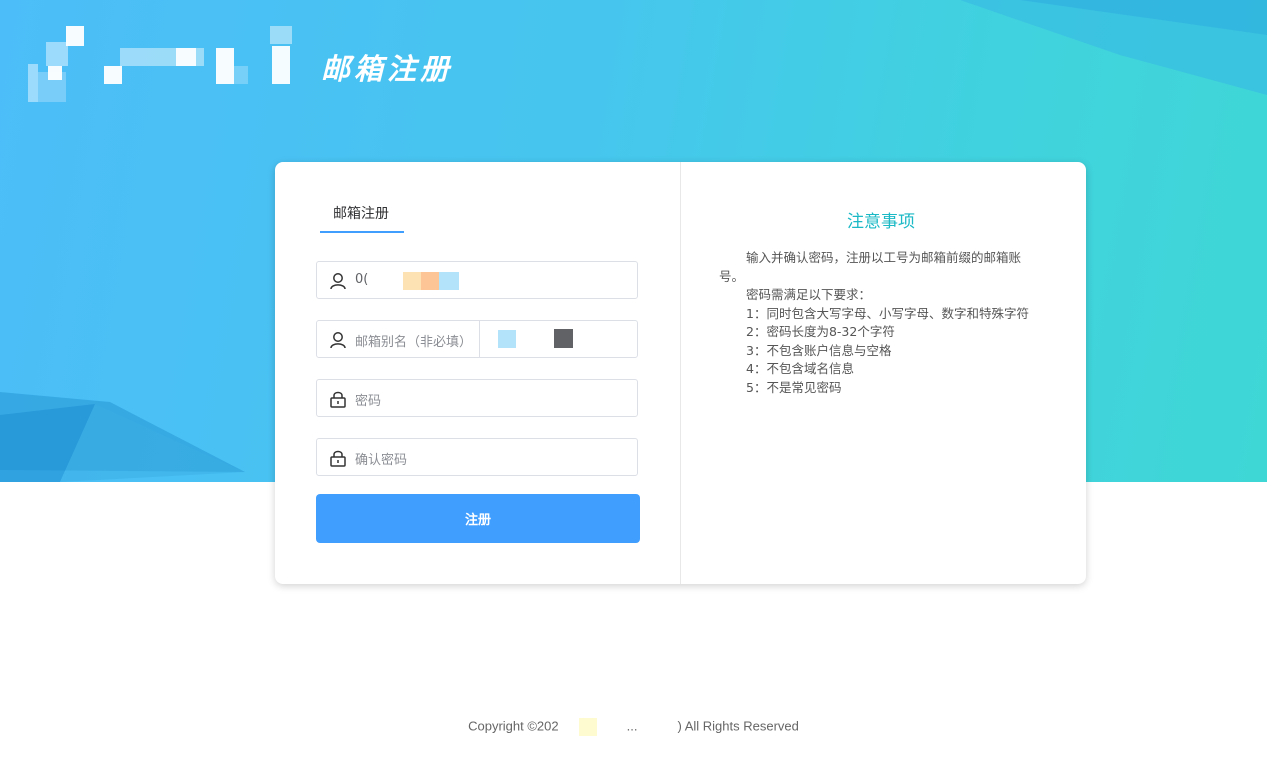  Describe the element at coordinates (362, 279) in the screenshot. I see `username-value: 0(` at that location.